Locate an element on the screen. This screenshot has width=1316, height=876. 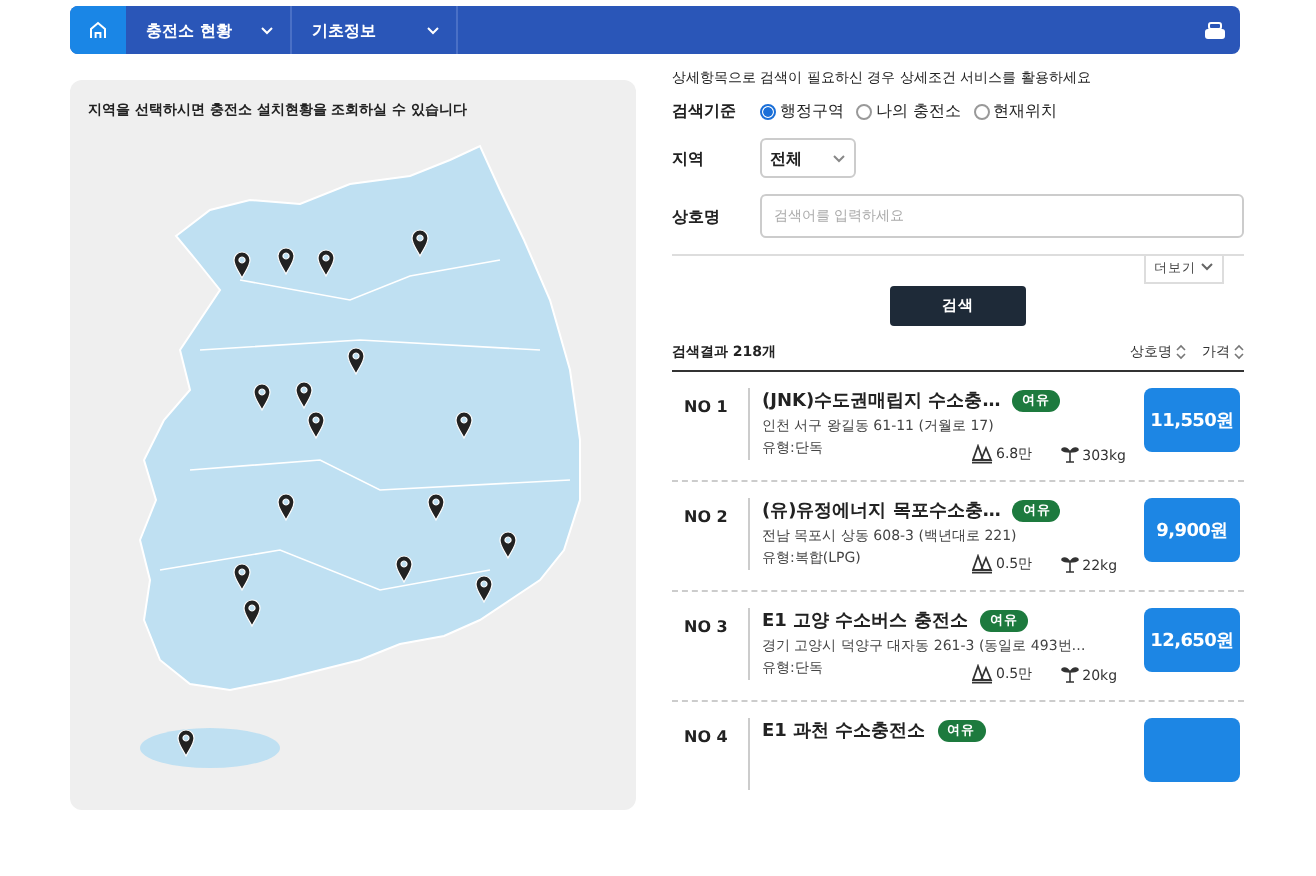
radio-option: 현재위치 is located at coordinates (1015, 111).